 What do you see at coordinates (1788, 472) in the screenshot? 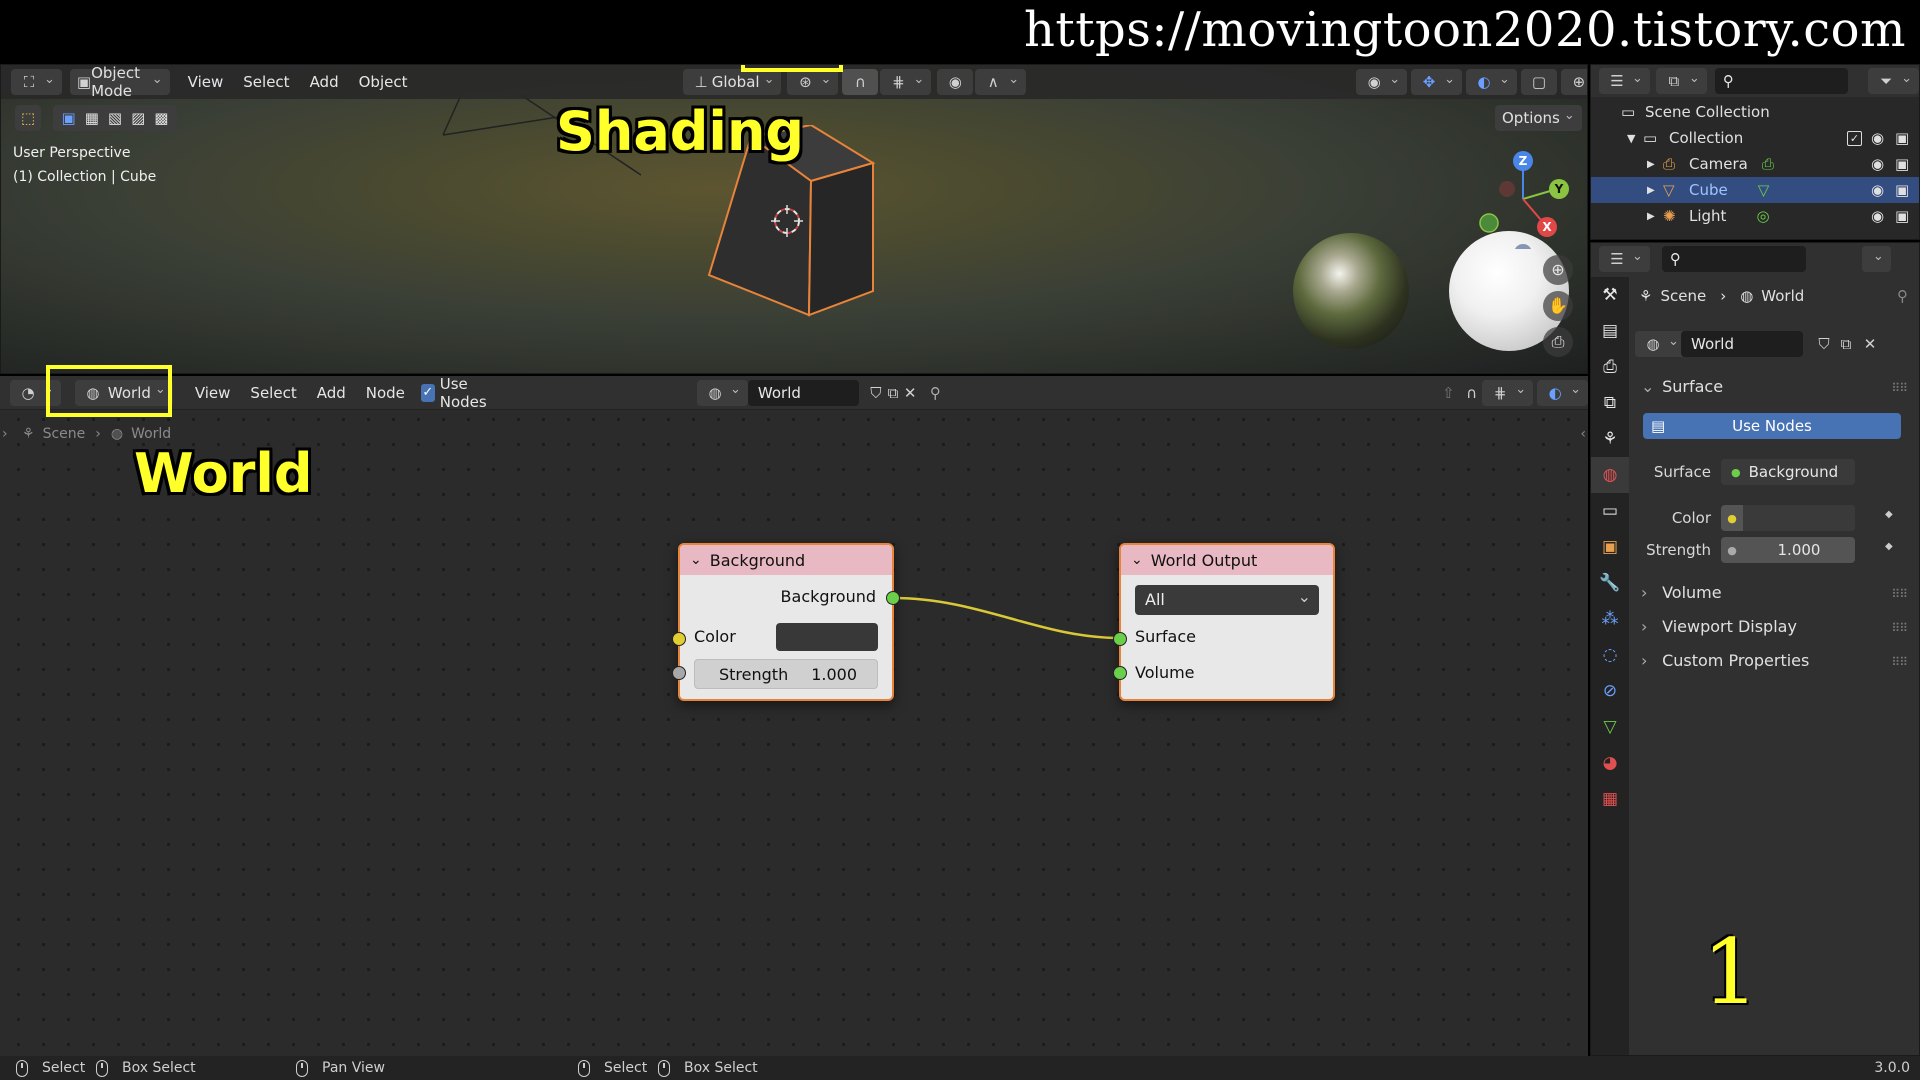
I see `surface-shader-field: ● Background` at bounding box center [1788, 472].